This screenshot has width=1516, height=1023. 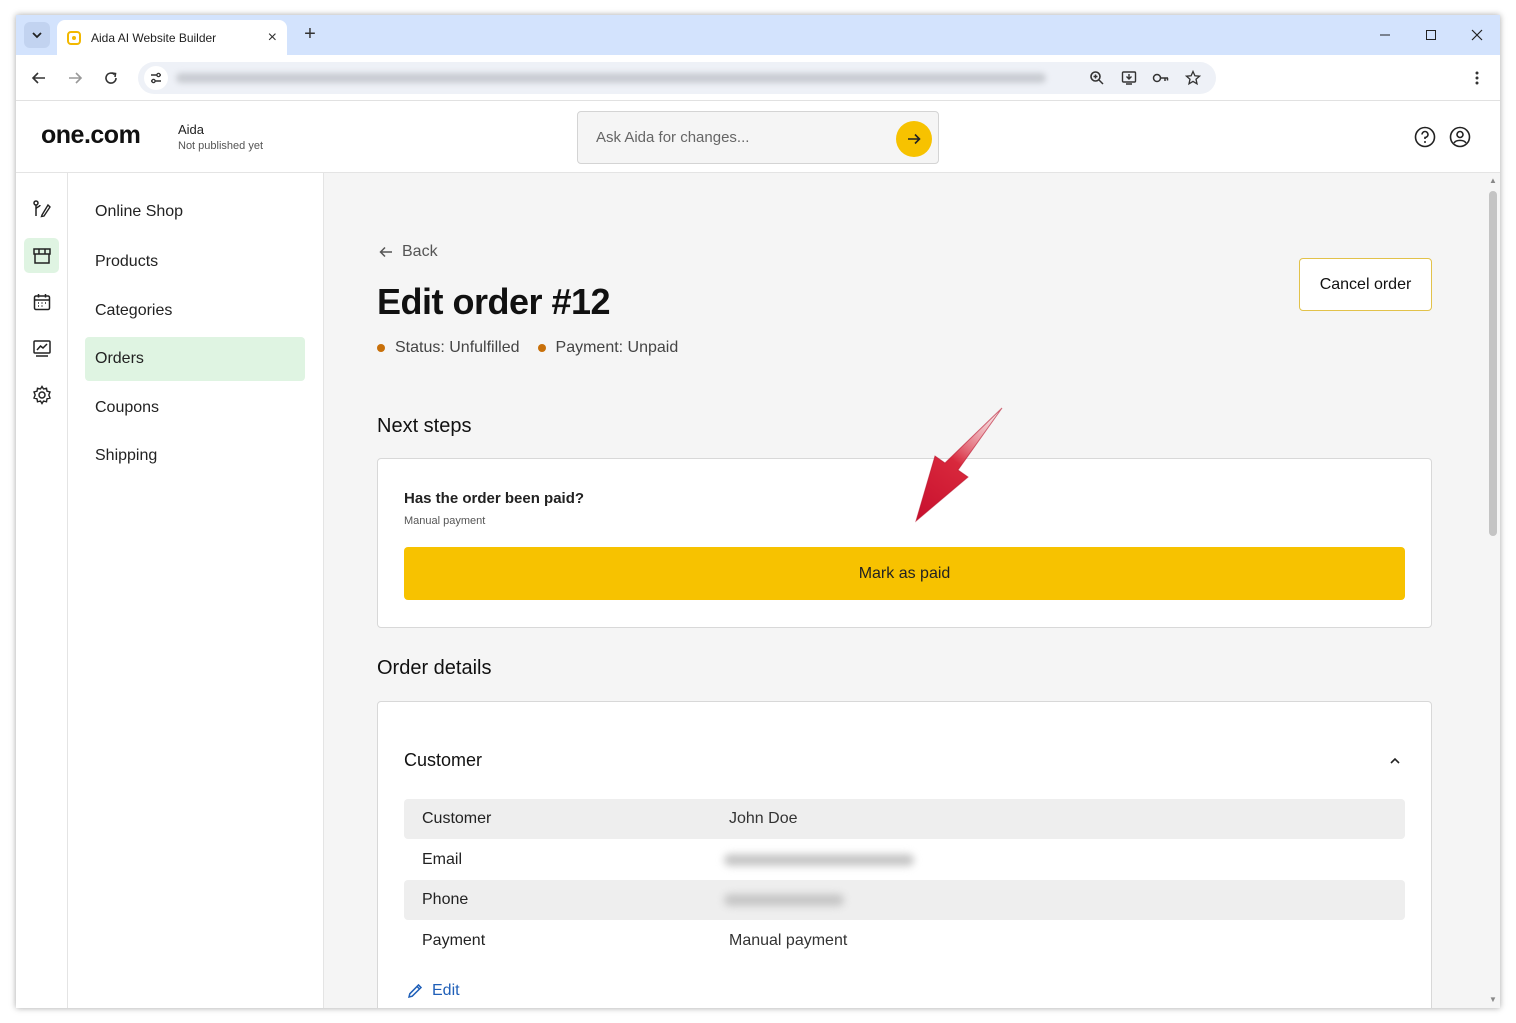 What do you see at coordinates (784, 900) in the screenshot?
I see `phone-value-blurred` at bounding box center [784, 900].